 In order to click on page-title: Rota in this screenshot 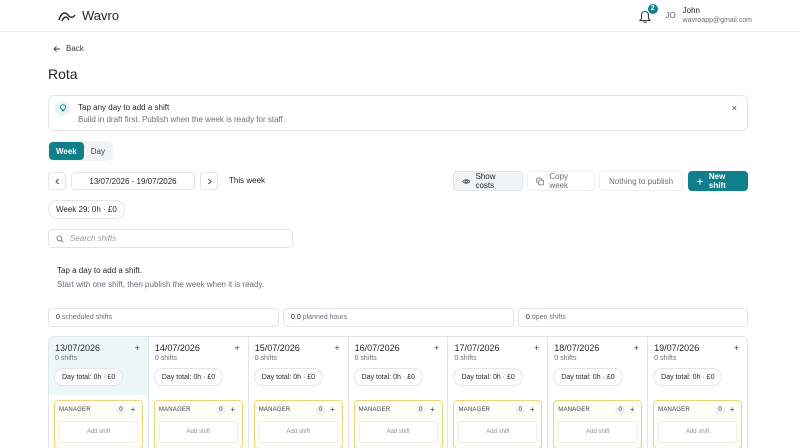, I will do `click(63, 74)`.